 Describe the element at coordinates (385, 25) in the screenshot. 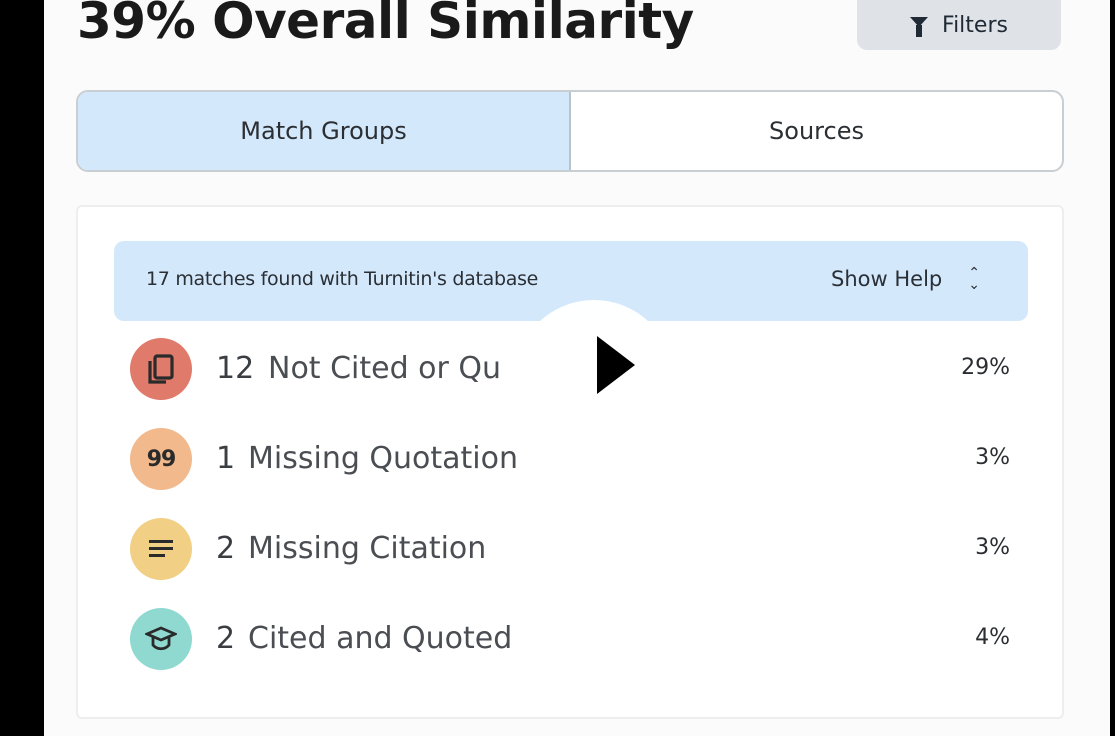

I see `page-title: 39% Overall Similarity` at that location.